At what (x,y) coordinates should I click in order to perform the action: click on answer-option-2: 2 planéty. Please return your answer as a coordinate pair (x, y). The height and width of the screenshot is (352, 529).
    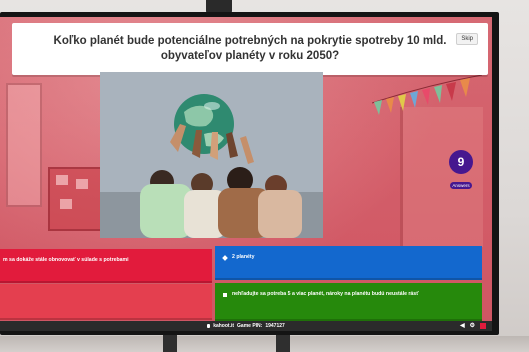
    Looking at the image, I should click on (348, 263).